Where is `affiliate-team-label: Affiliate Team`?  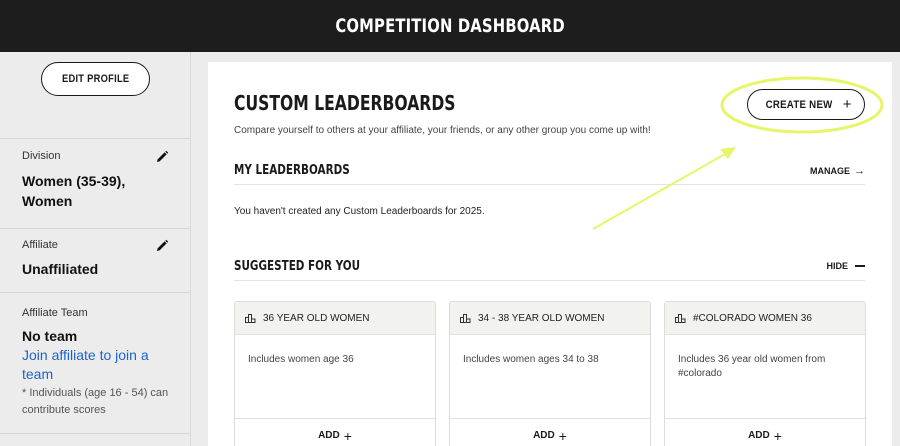
affiliate-team-label: Affiliate Team is located at coordinates (55, 313).